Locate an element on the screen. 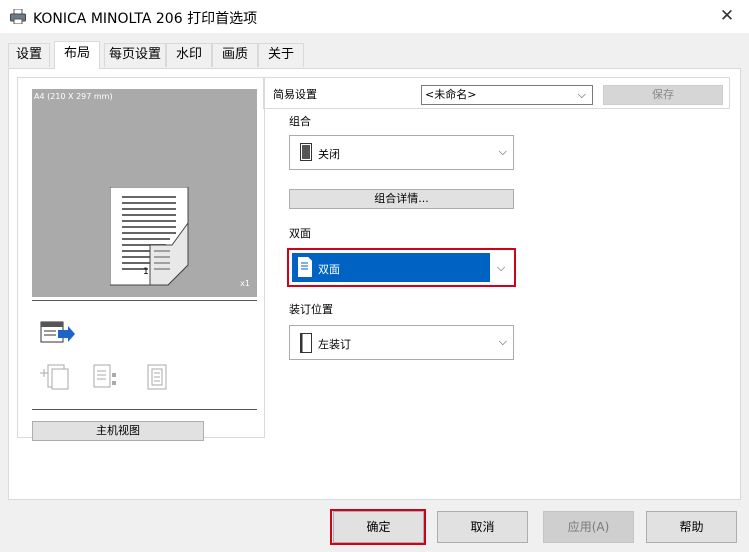 The height and width of the screenshot is (552, 749). combine-dropdown: 关闭 ⌵ is located at coordinates (401, 152).